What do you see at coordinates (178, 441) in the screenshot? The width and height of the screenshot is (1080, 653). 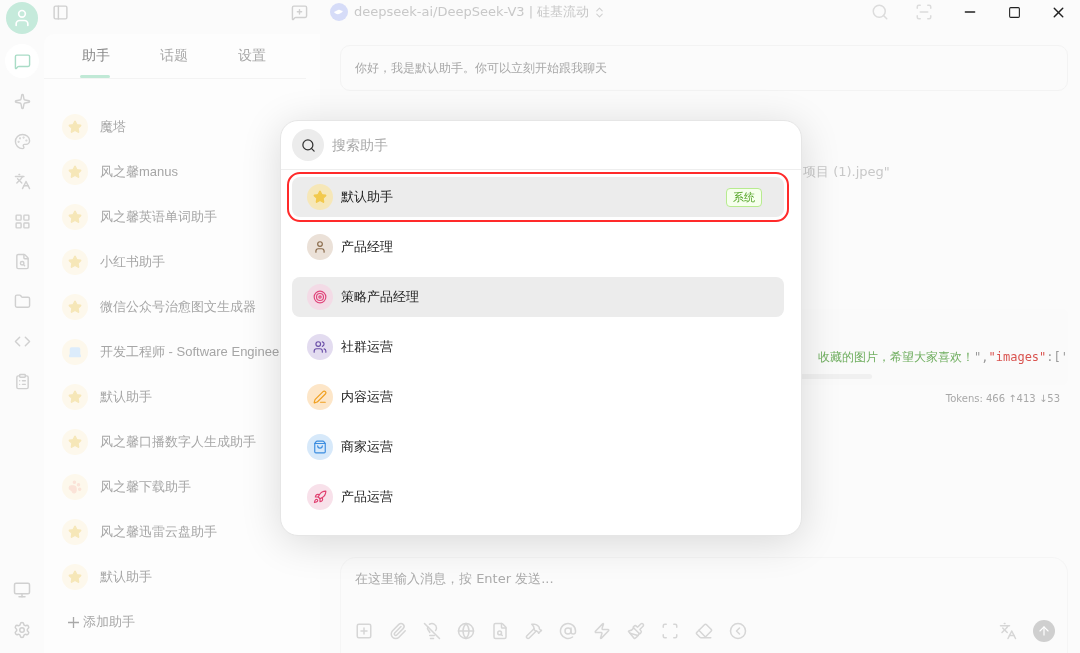 I see `assistant-name: 风之馨口播数字人生成助手` at bounding box center [178, 441].